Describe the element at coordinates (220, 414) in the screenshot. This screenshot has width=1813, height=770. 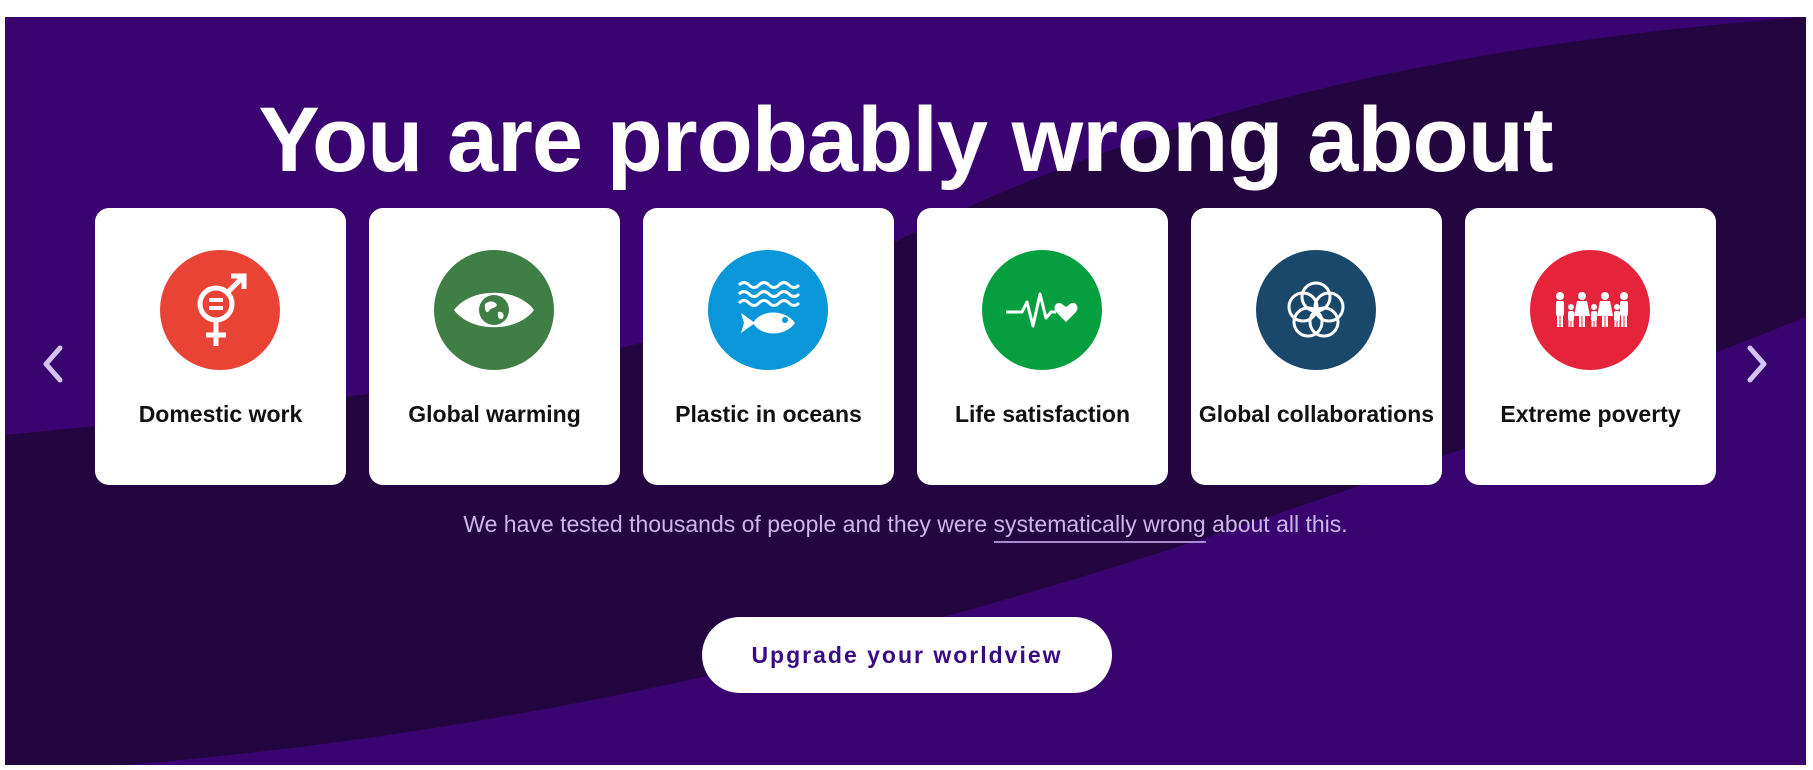
I see `topic-card-label: Domestic work` at that location.